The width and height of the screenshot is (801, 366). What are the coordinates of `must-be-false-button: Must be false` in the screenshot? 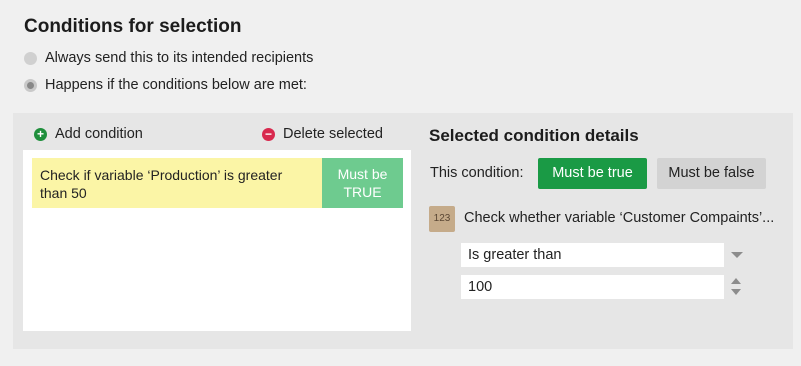 It's located at (711, 173).